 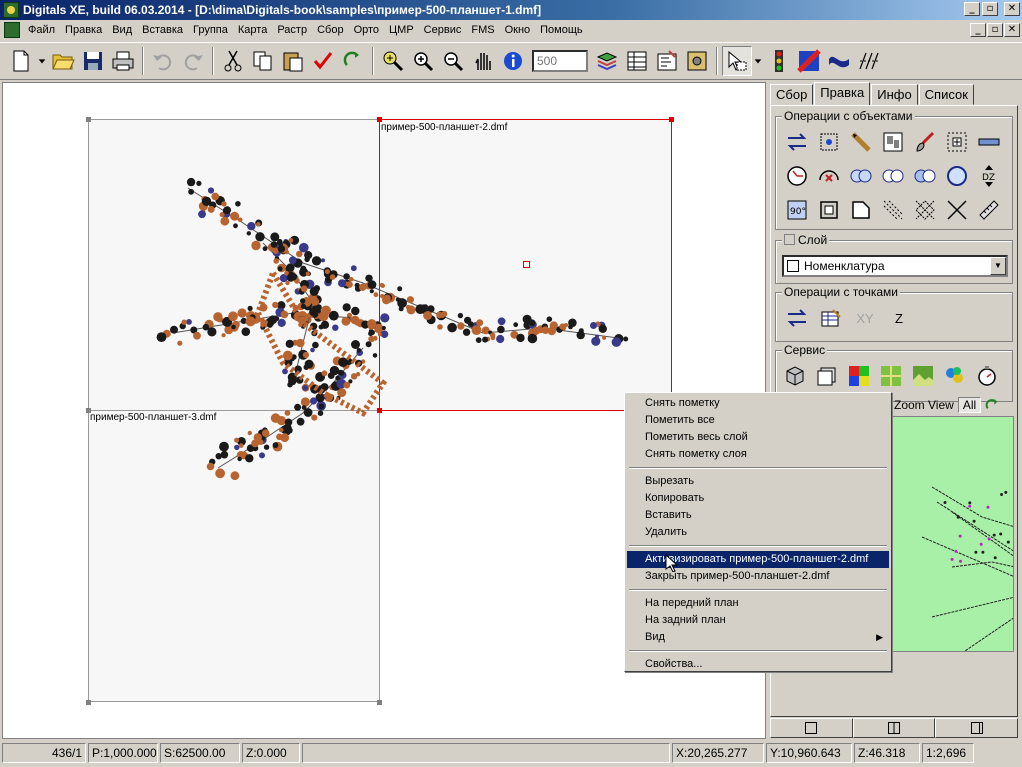 I want to click on circle-icon, so click(x=957, y=176).